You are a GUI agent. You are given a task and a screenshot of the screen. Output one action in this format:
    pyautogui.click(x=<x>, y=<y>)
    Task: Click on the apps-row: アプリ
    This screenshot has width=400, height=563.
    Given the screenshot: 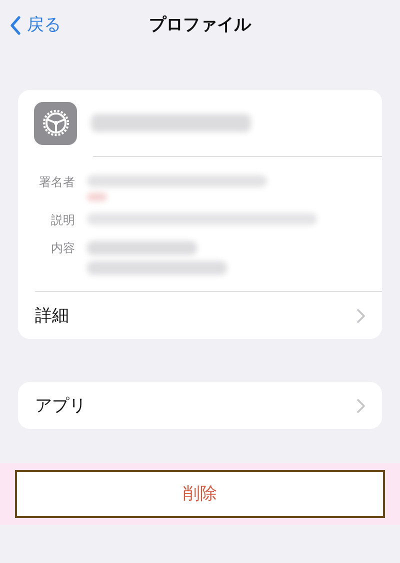 What is the action you would take?
    pyautogui.click(x=200, y=405)
    